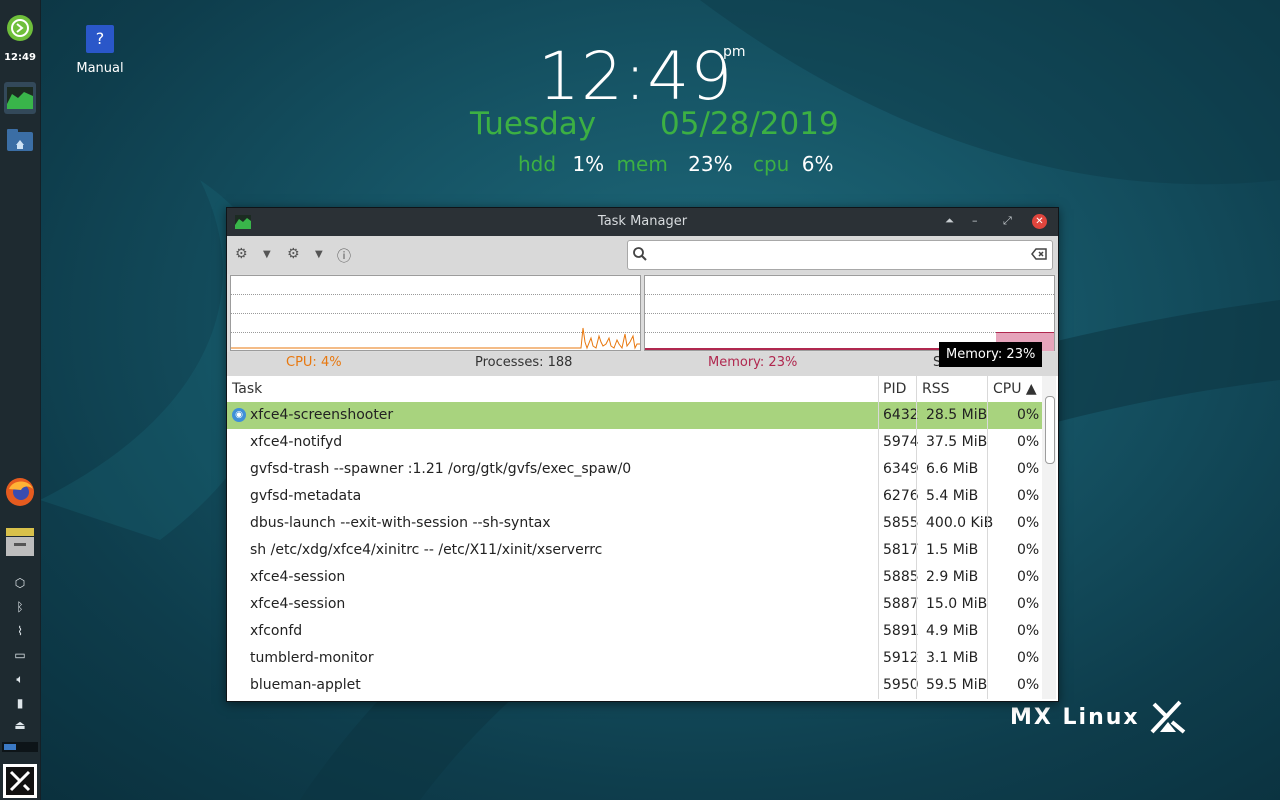  What do you see at coordinates (1167, 717) in the screenshot?
I see `mx-logo-icon` at bounding box center [1167, 717].